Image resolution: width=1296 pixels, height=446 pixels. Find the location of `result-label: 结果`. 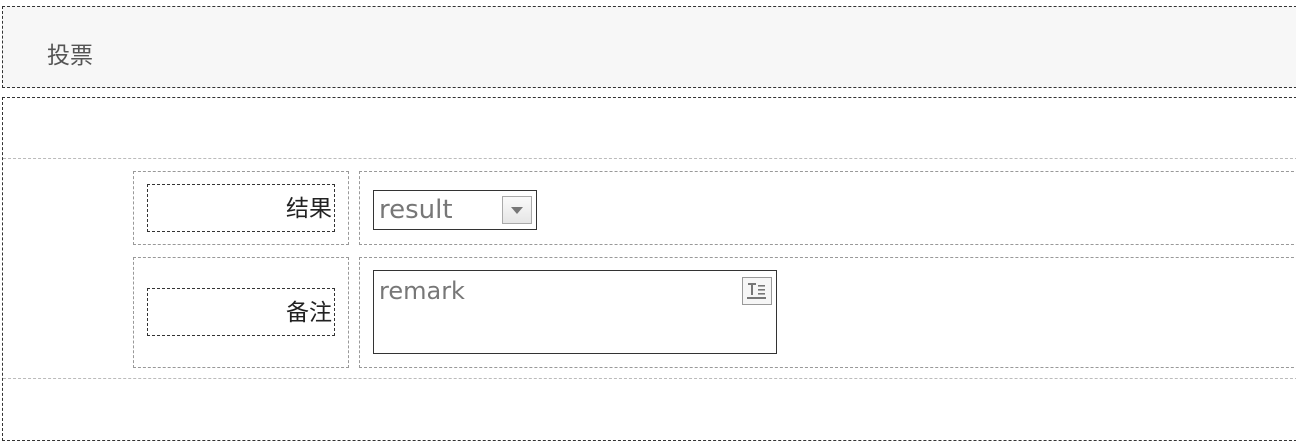

result-label: 结果 is located at coordinates (241, 208).